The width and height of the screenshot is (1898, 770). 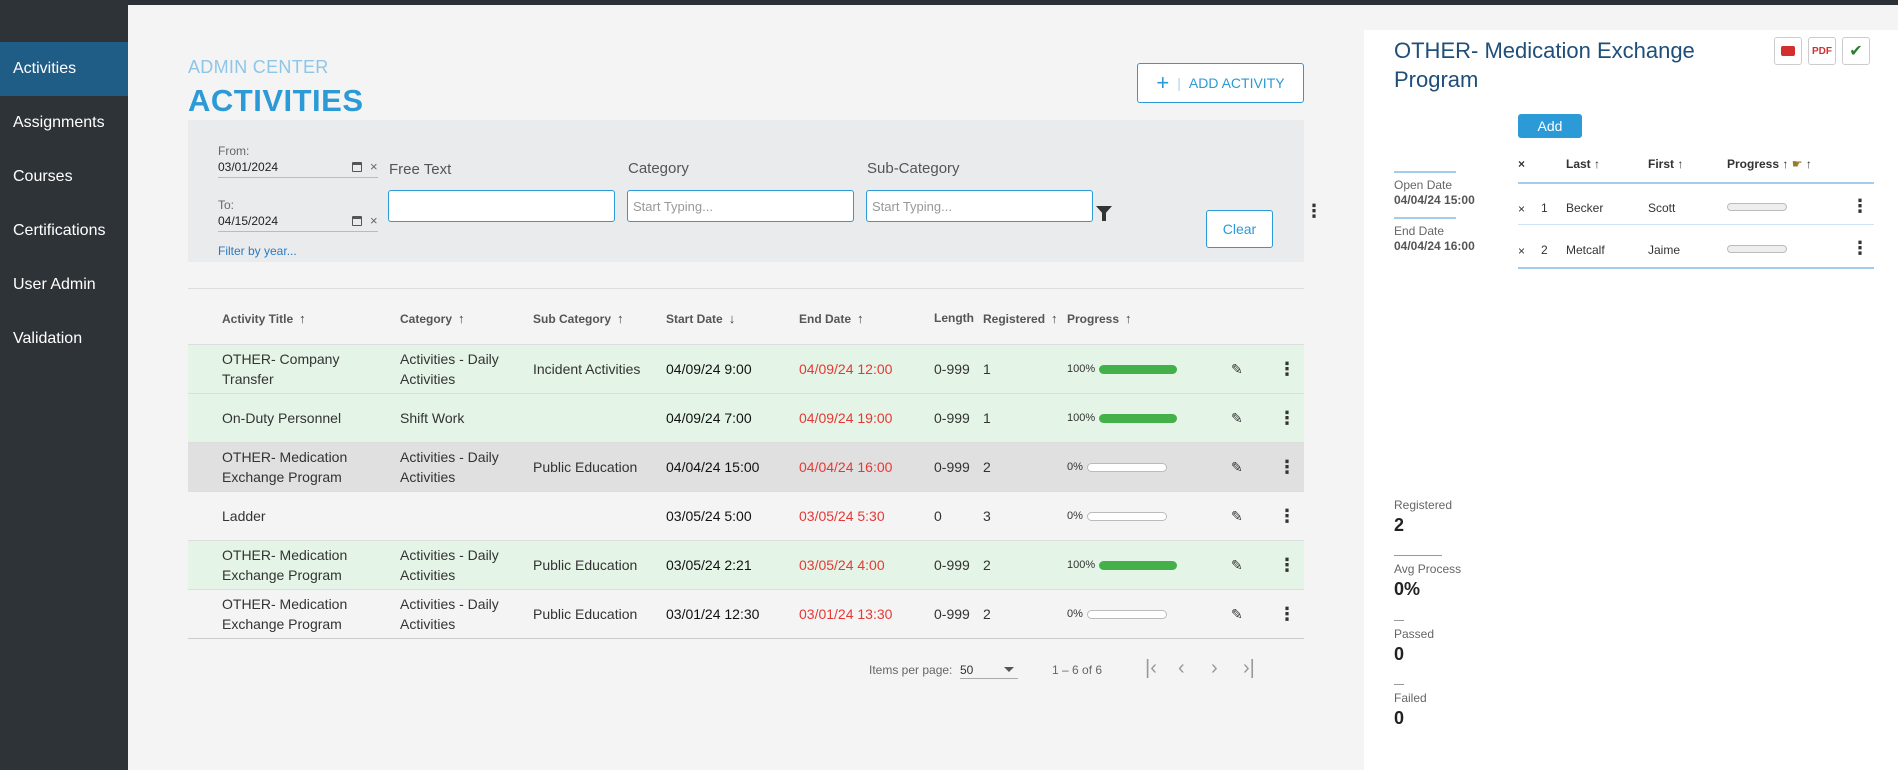 What do you see at coordinates (1788, 51) in the screenshot?
I see `video-icon` at bounding box center [1788, 51].